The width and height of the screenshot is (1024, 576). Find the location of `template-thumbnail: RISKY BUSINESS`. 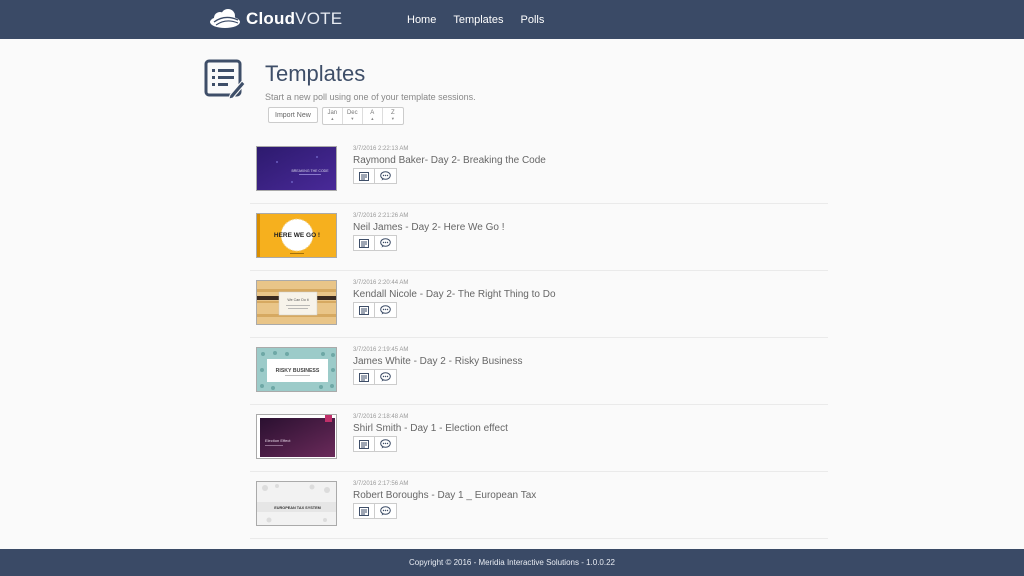

template-thumbnail: RISKY BUSINESS is located at coordinates (296, 369).